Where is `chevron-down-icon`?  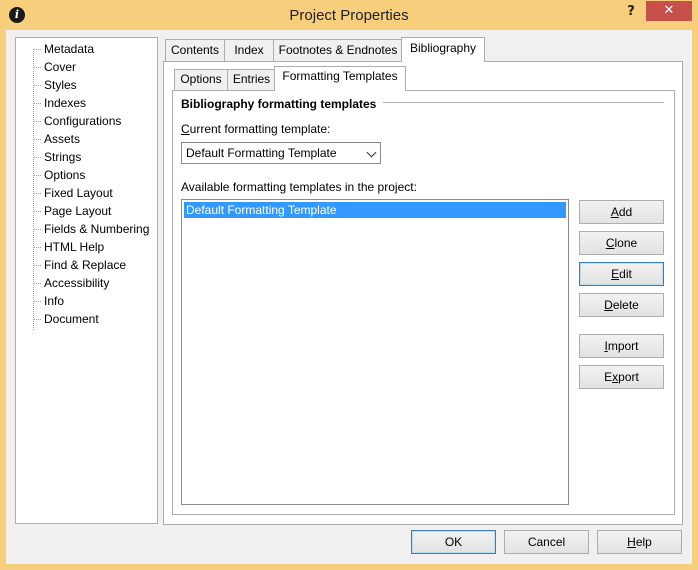 chevron-down-icon is located at coordinates (371, 152).